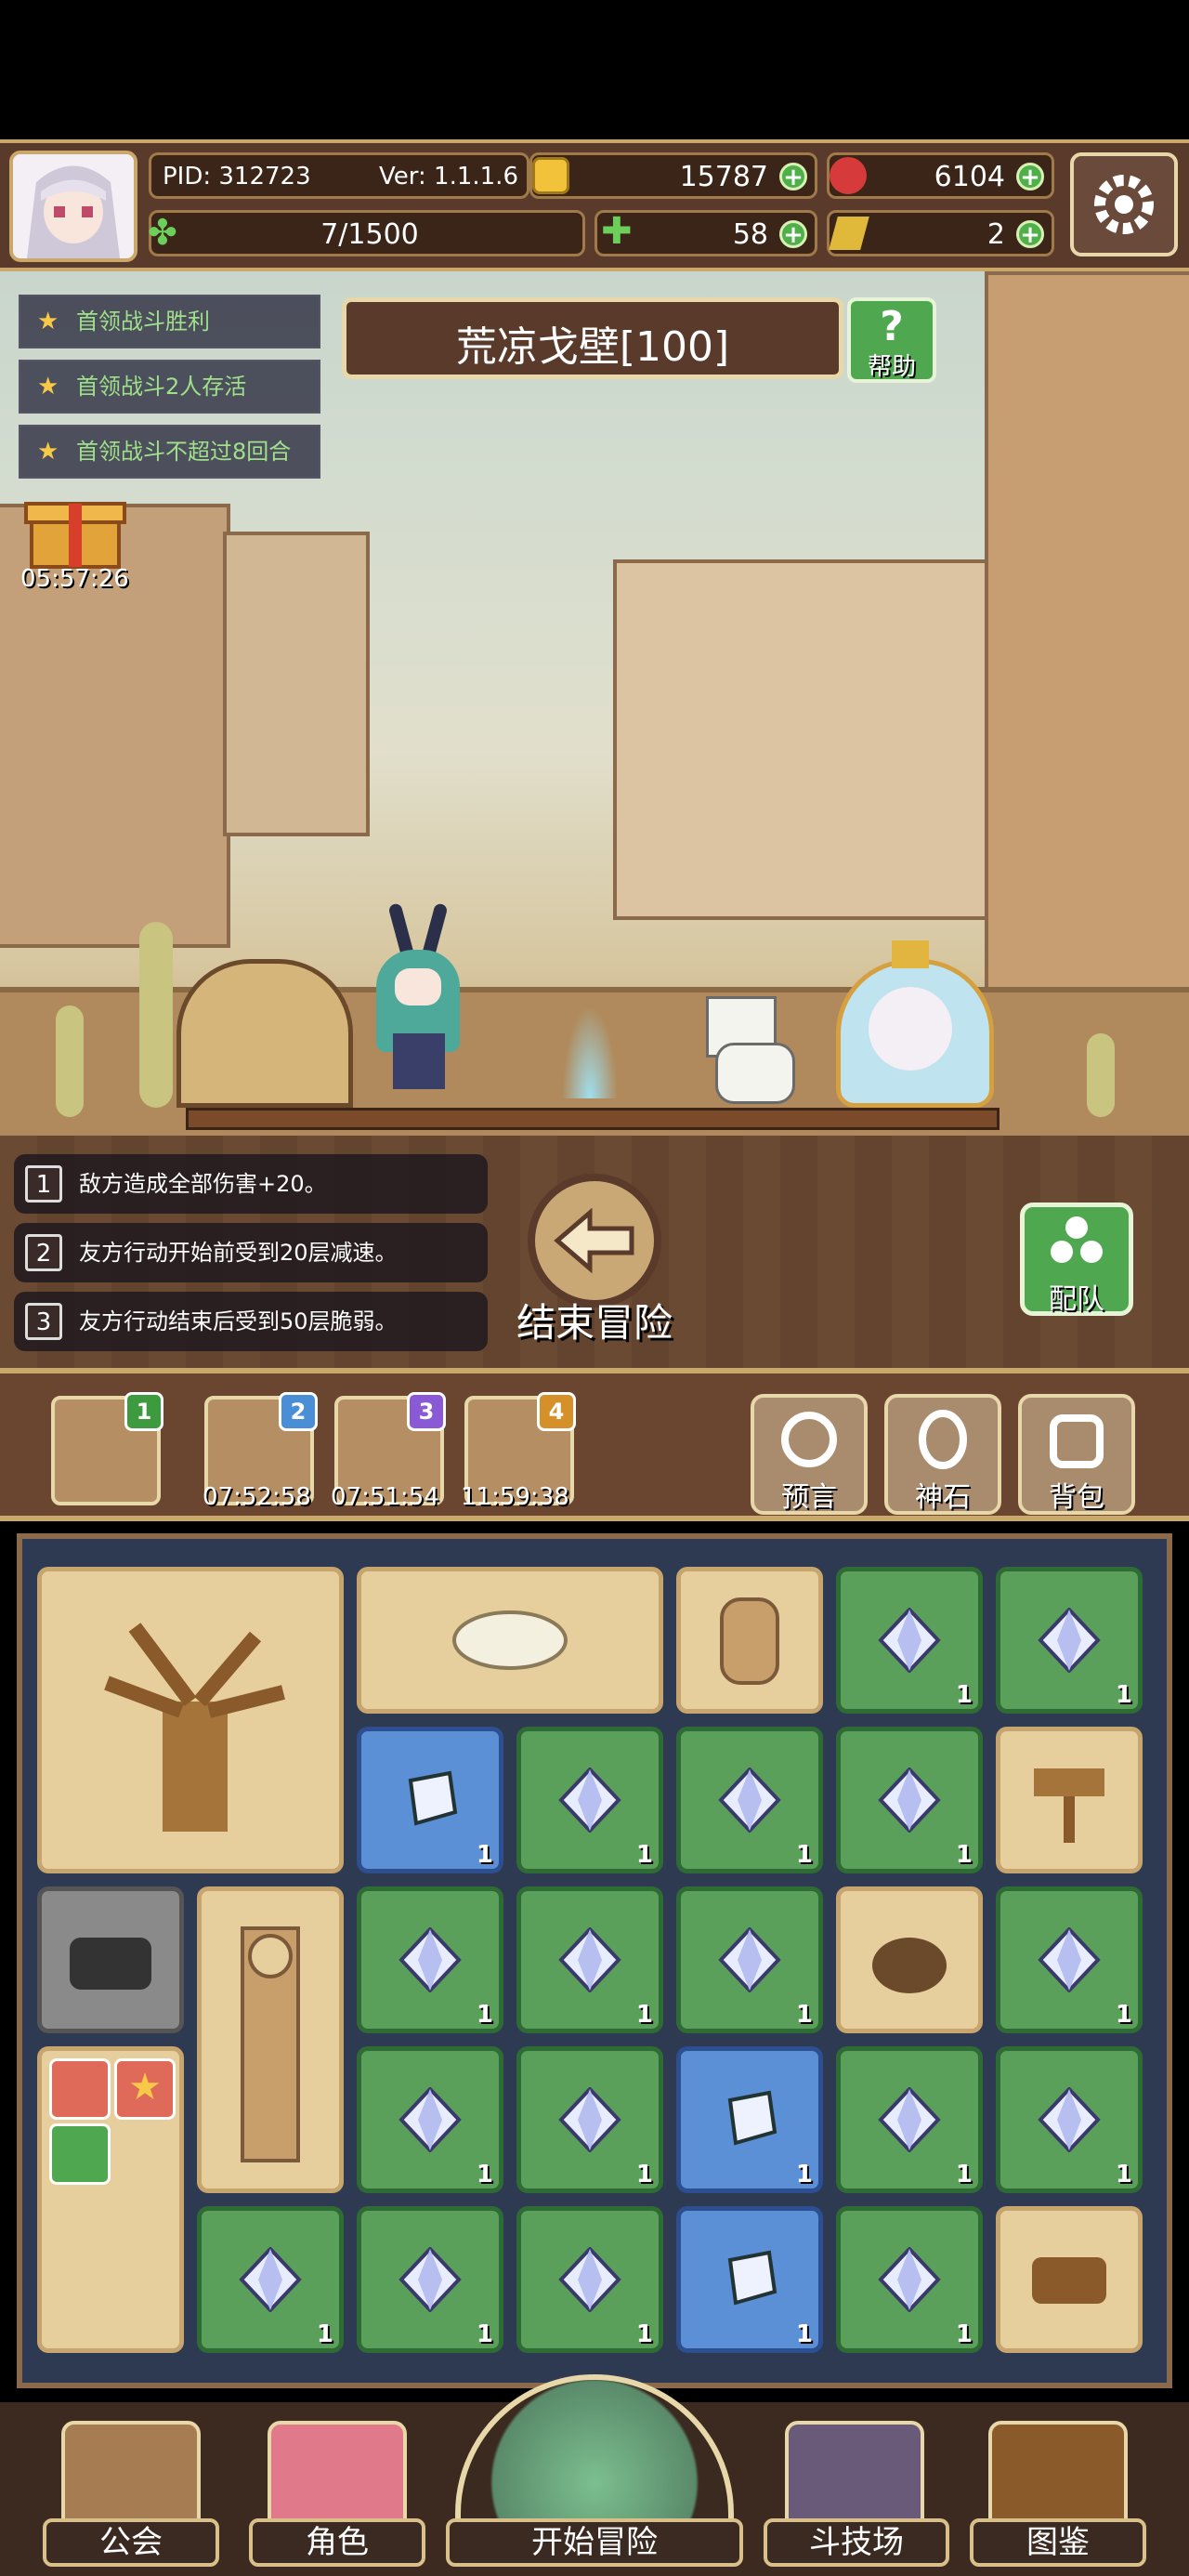 The height and width of the screenshot is (2576, 1189). What do you see at coordinates (1030, 177) in the screenshot?
I see `add-ruby-button: +` at bounding box center [1030, 177].